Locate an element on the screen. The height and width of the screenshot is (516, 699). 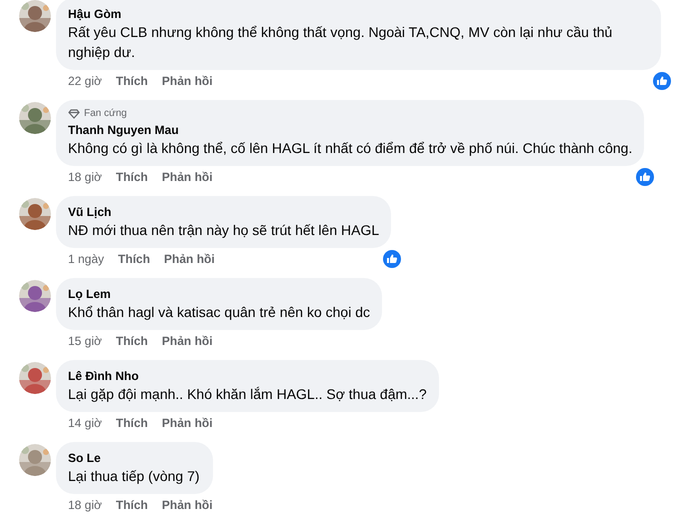
comment-text: Khổ thân hagl và katisac quân trẻ nên ko chọi dc is located at coordinates (219, 312).